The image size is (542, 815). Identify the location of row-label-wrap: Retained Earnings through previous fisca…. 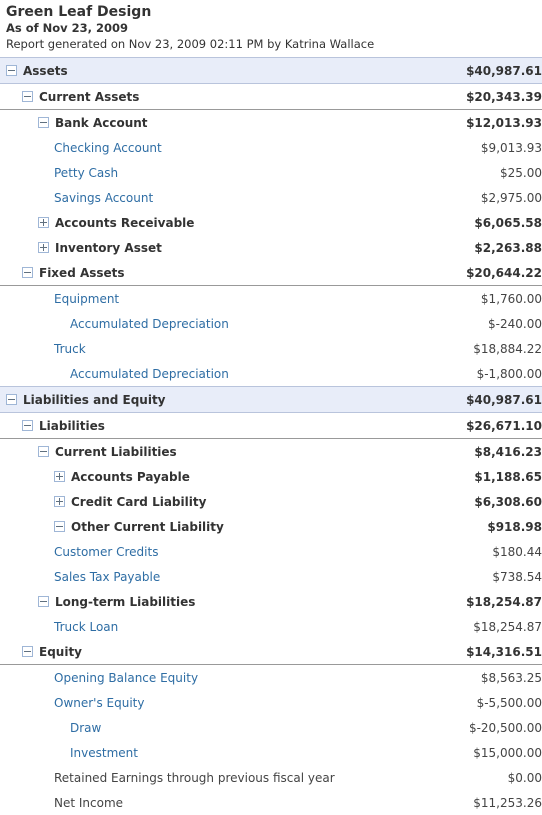
(211, 778).